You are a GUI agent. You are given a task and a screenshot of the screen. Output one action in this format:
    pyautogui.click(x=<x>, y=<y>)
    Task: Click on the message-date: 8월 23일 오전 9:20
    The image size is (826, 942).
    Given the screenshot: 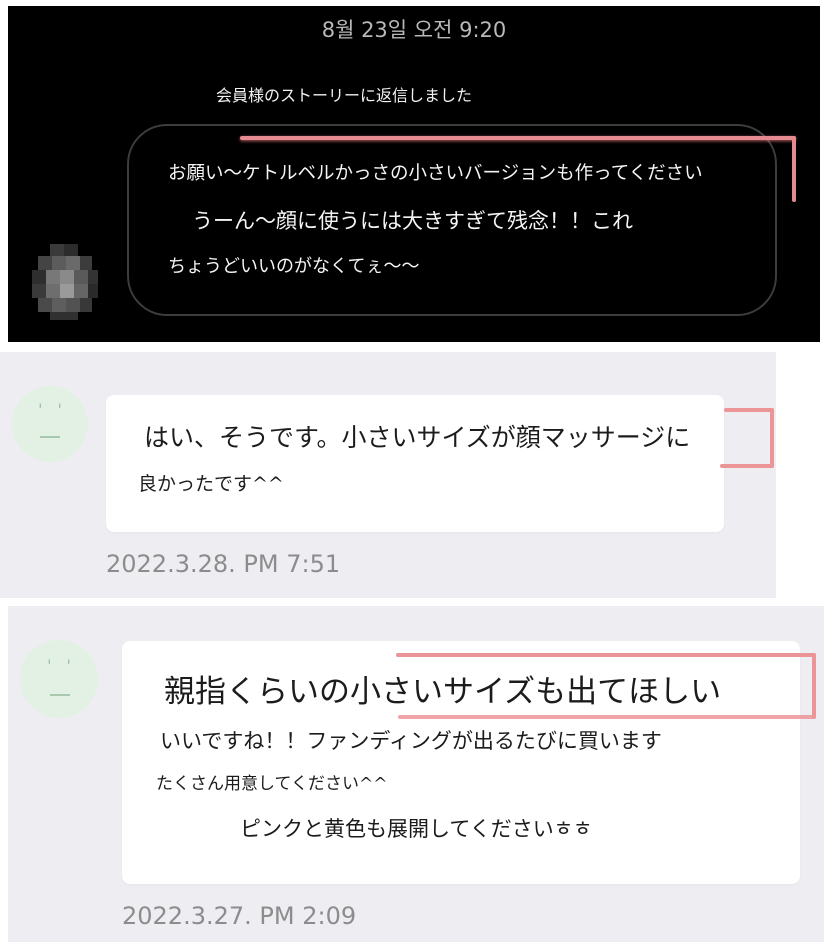 What is the action you would take?
    pyautogui.click(x=414, y=30)
    